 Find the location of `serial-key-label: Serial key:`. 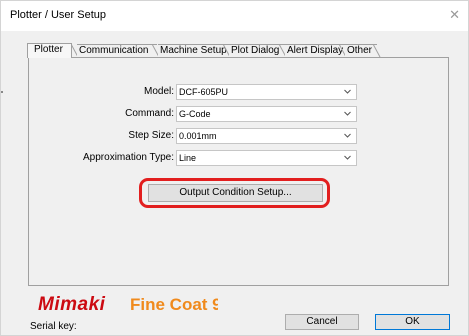

serial-key-label: Serial key: is located at coordinates (53, 326).